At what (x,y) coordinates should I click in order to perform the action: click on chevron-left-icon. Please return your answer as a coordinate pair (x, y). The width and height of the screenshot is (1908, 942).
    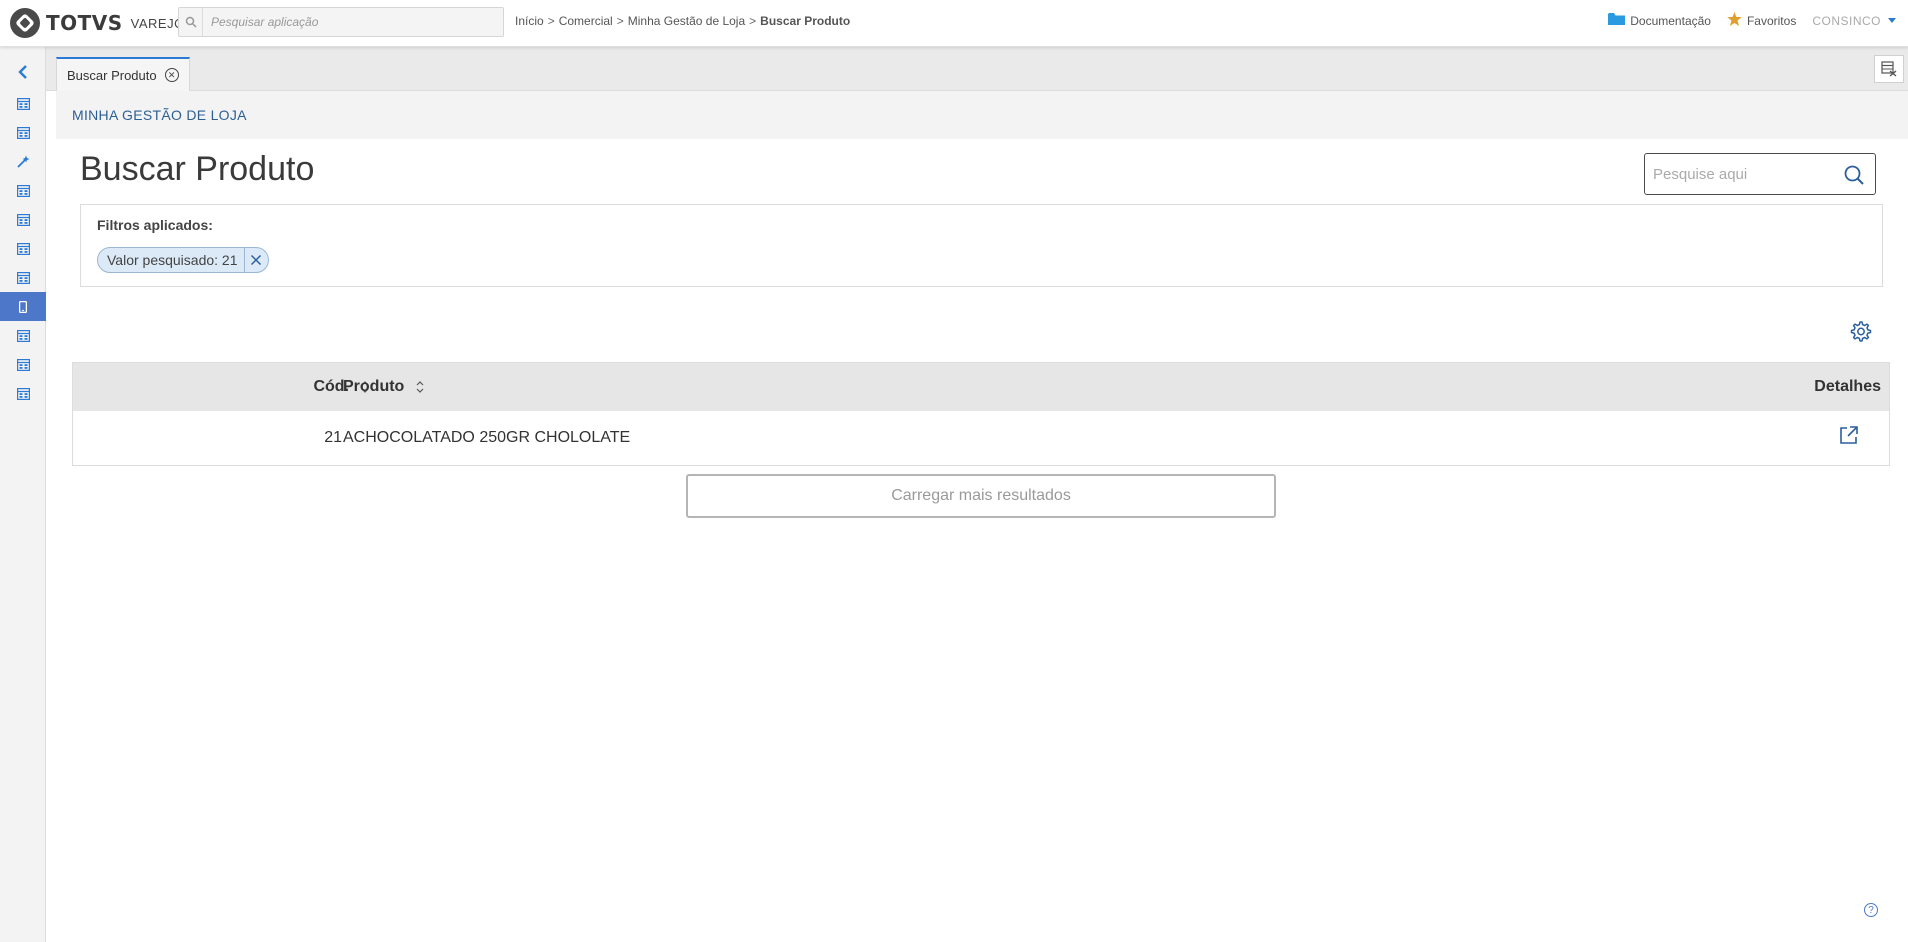
    Looking at the image, I should click on (22, 72).